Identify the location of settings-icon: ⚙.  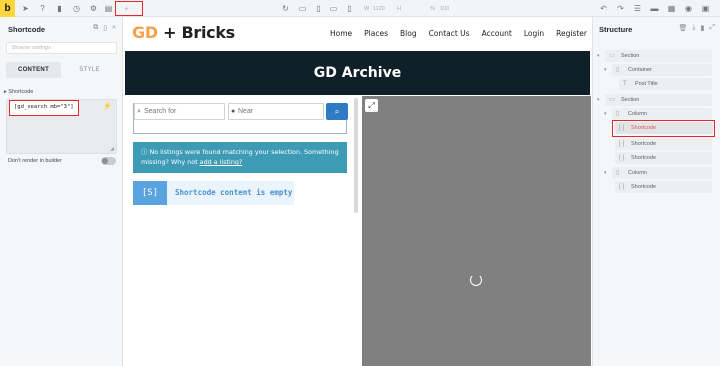
(93, 8).